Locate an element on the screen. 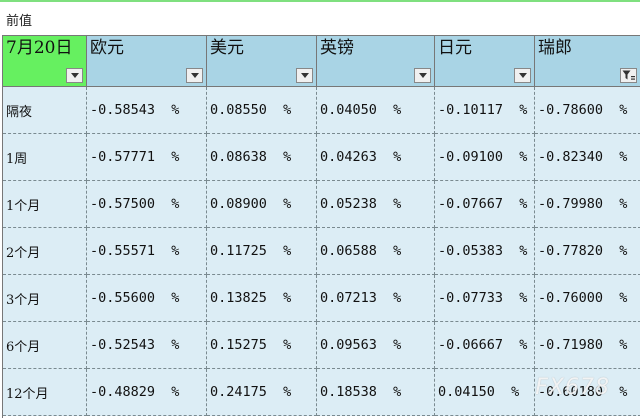  rate-cell: 0.05238 % is located at coordinates (376, 204).